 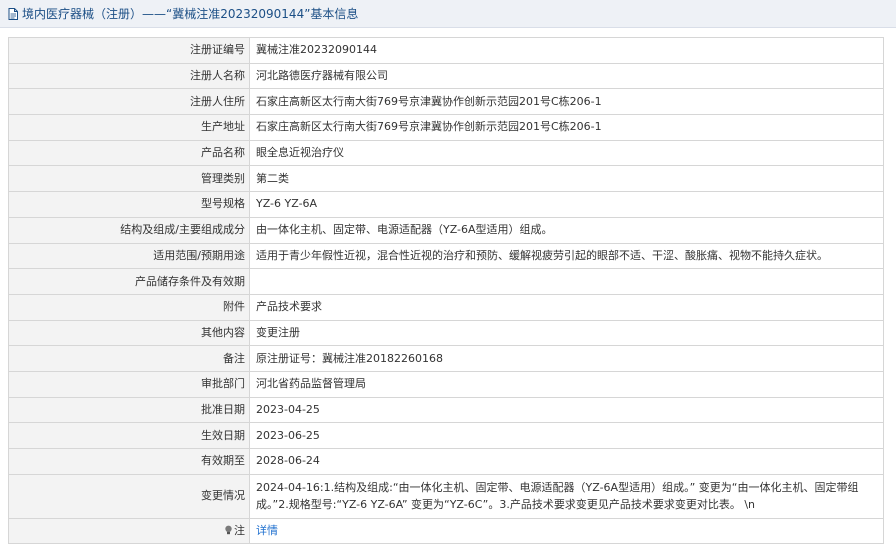 I want to click on table-row: 管理类别 第二类, so click(x=446, y=179).